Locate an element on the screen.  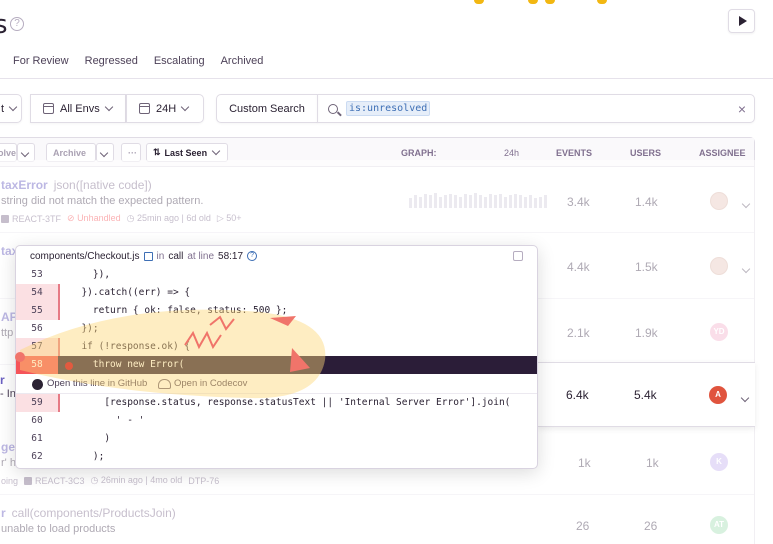
env-filter: All Envs is located at coordinates (78, 108).